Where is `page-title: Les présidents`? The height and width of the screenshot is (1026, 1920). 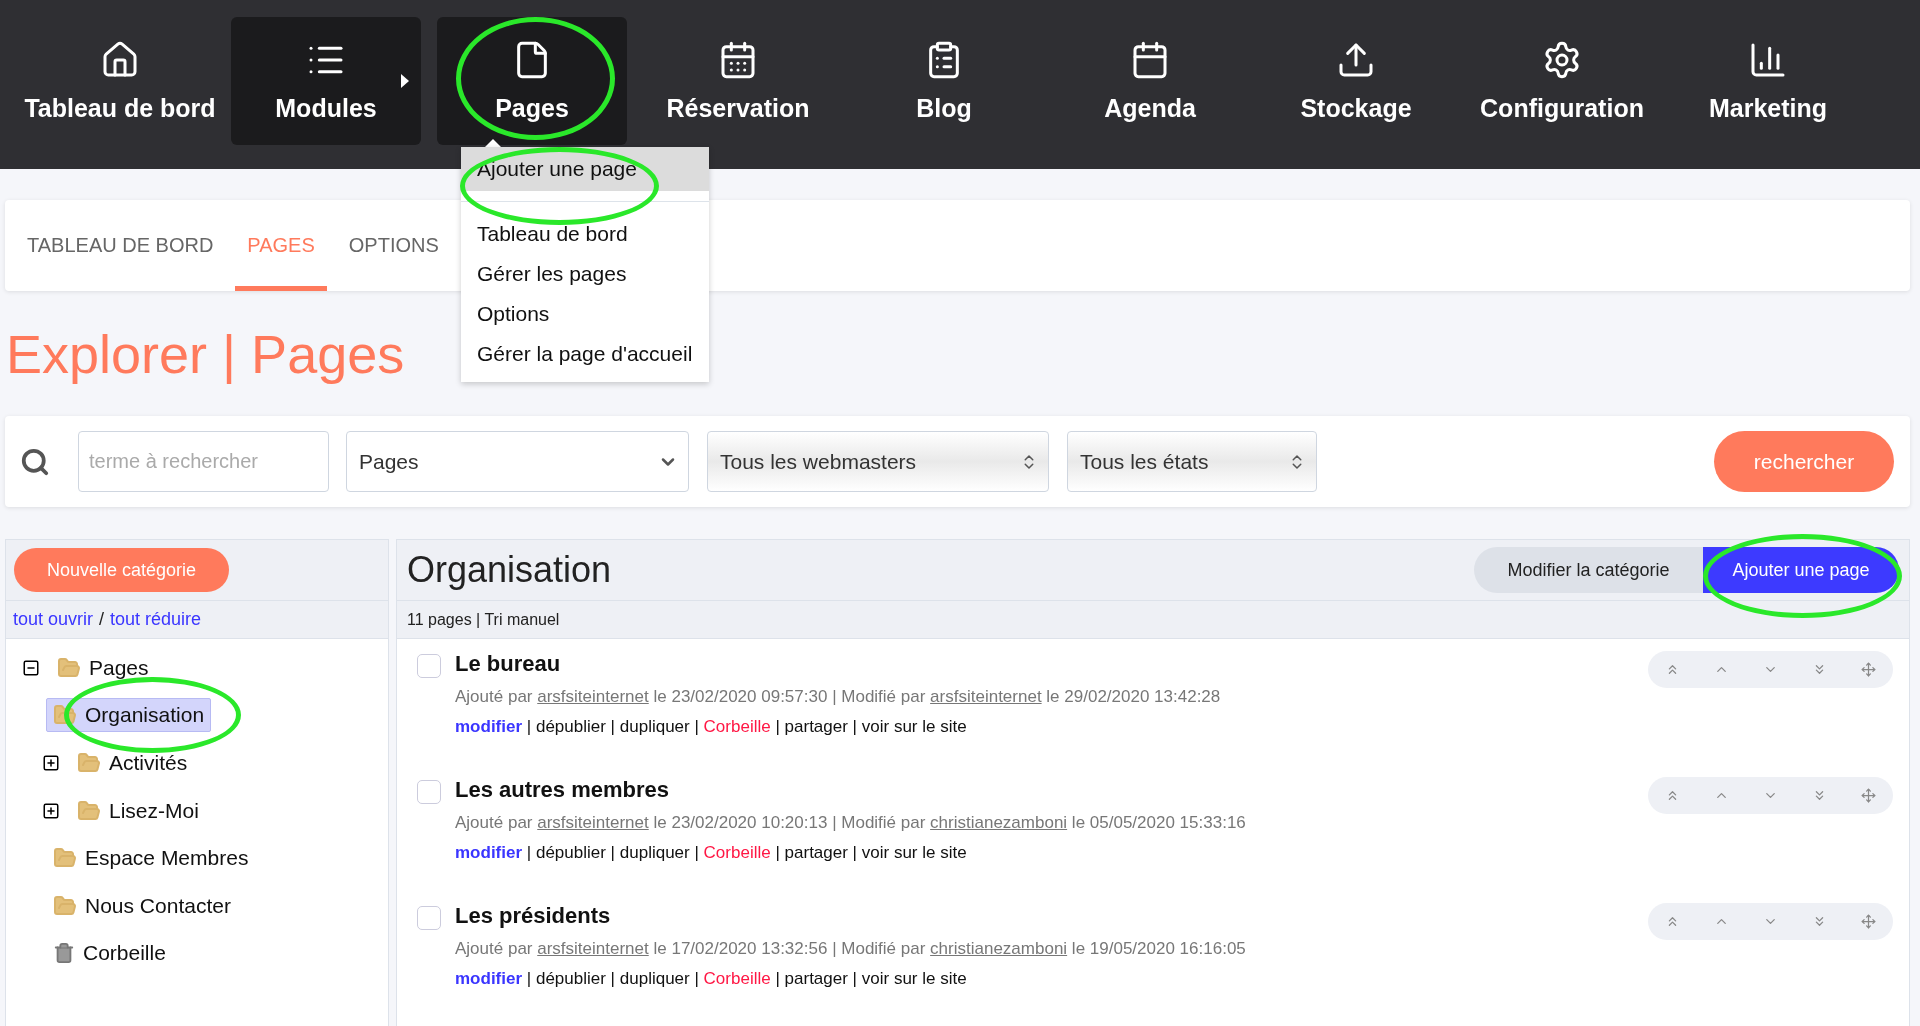 page-title: Les présidents is located at coordinates (533, 916).